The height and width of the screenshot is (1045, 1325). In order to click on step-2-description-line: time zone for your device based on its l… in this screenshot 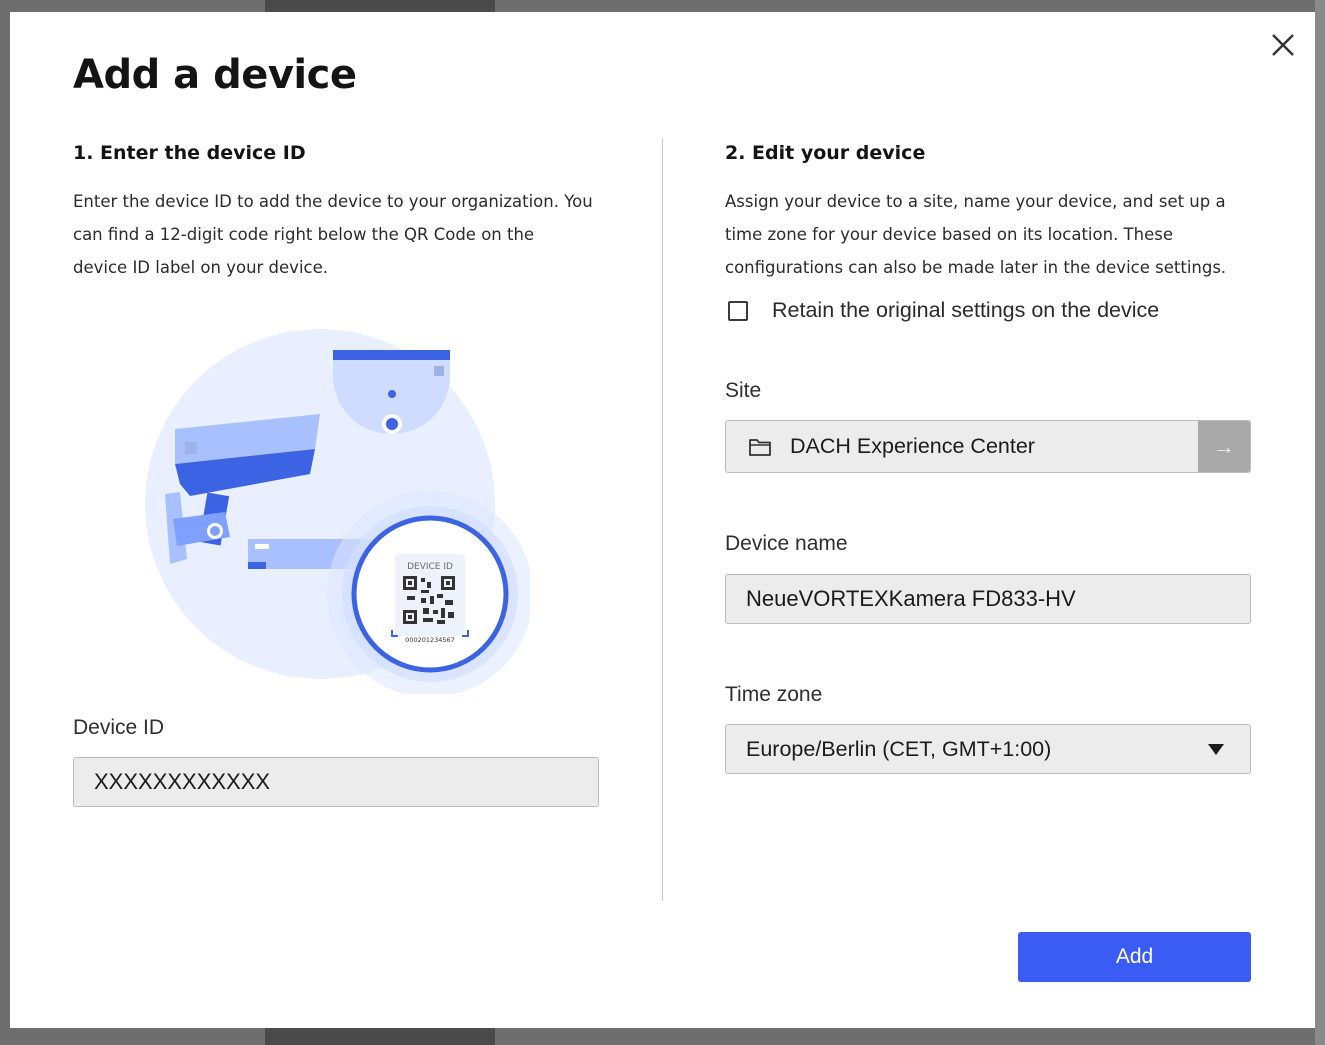, I will do `click(949, 234)`.